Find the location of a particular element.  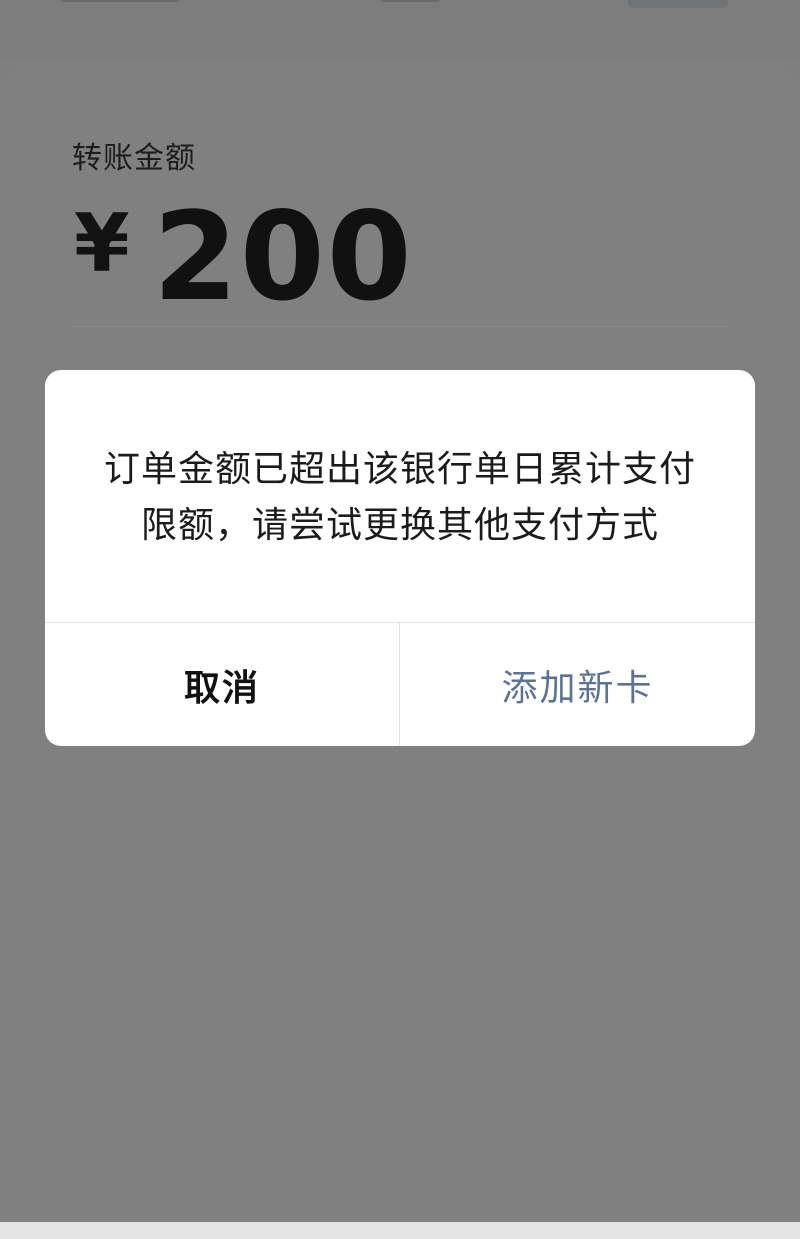

top-background is located at coordinates (400, 30).